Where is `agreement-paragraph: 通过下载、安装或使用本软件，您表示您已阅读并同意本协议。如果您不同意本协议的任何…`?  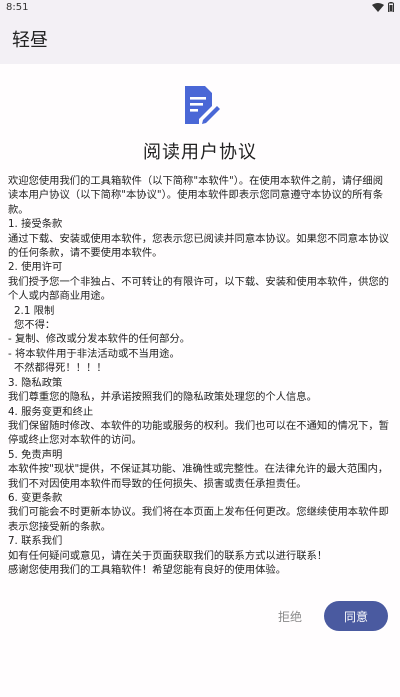
agreement-paragraph: 通过下载、安装或使用本软件，您表示您已阅读并同意本协议。如果您不同意本协议的任何… is located at coordinates (198, 246).